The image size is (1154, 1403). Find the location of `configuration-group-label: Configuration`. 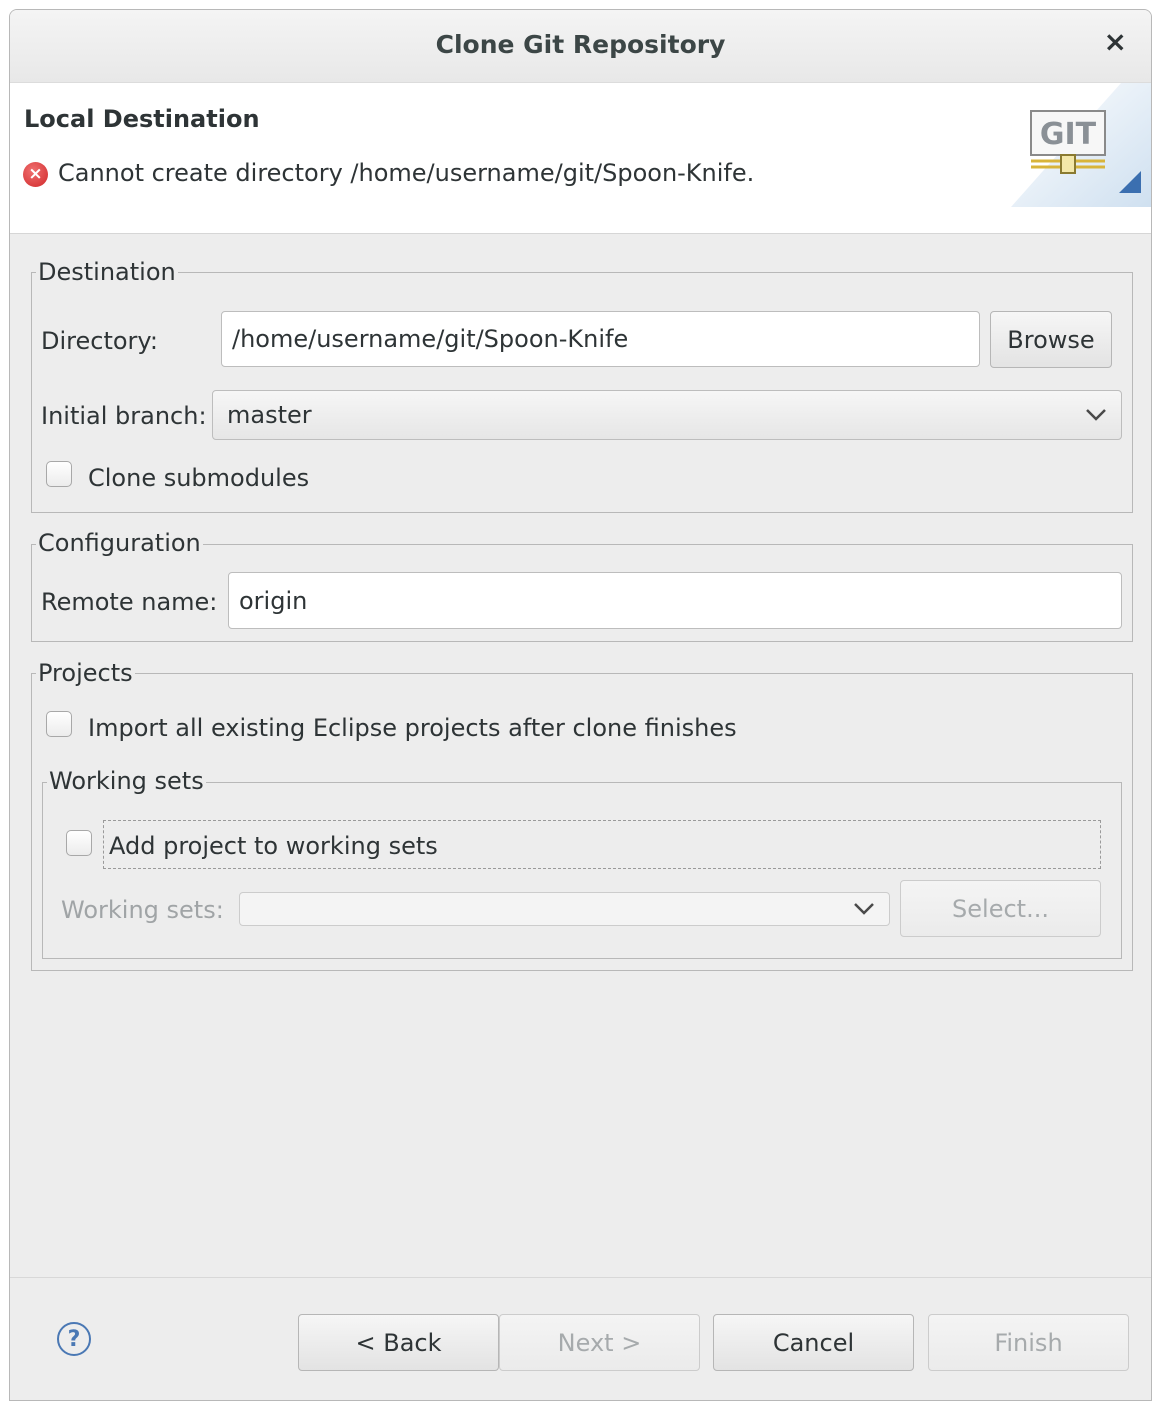

configuration-group-label: Configuration is located at coordinates (119, 543).